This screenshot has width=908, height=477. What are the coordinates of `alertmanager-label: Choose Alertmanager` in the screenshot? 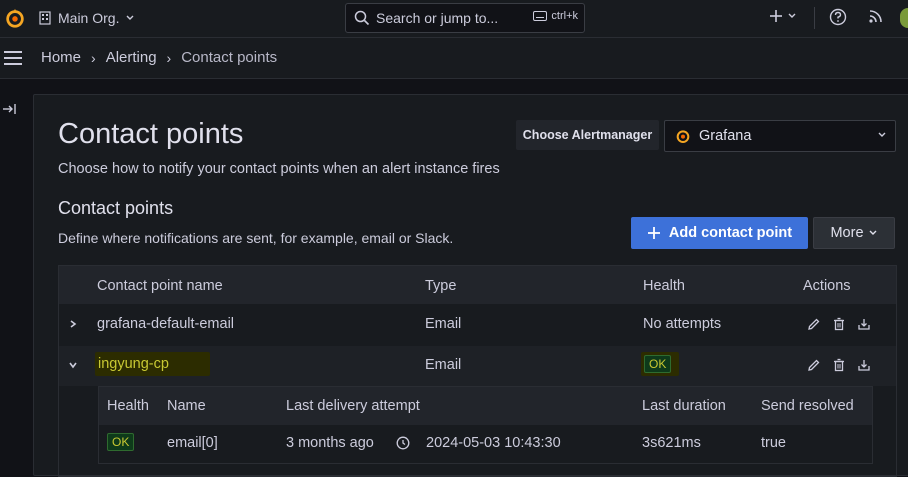 It's located at (587, 135).